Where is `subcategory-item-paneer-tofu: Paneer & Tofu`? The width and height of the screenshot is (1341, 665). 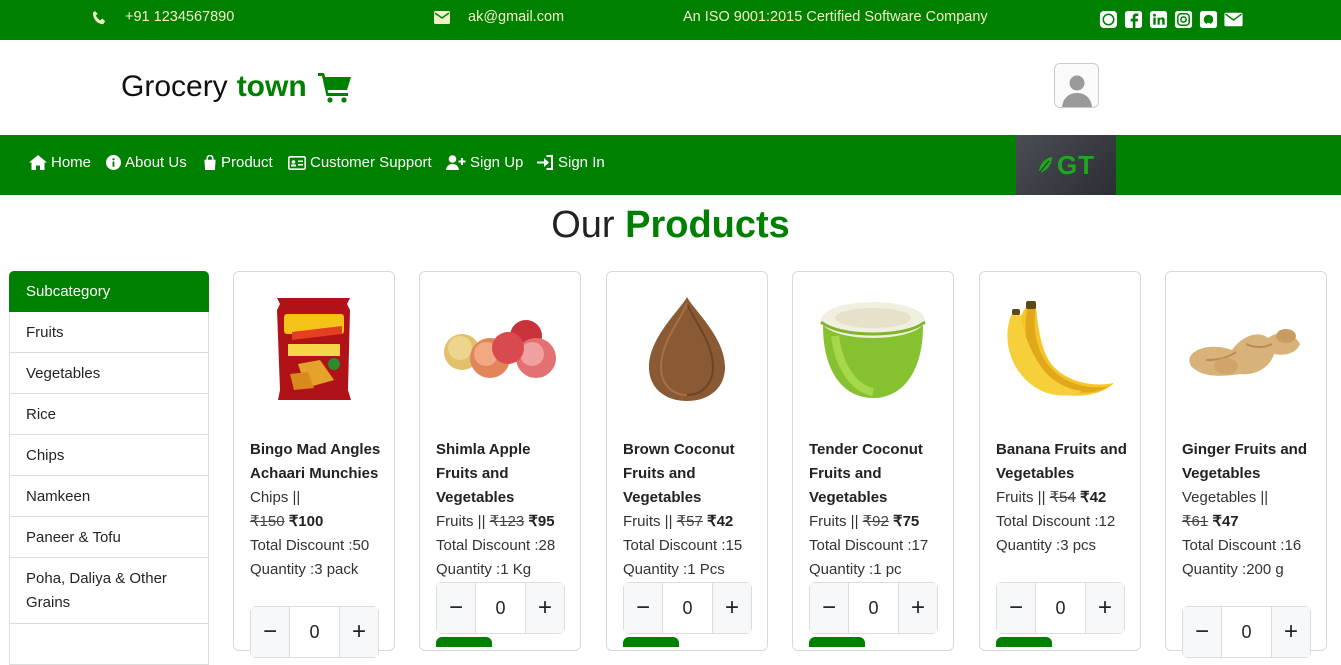
subcategory-item-paneer-tofu: Paneer & Tofu is located at coordinates (109, 537).